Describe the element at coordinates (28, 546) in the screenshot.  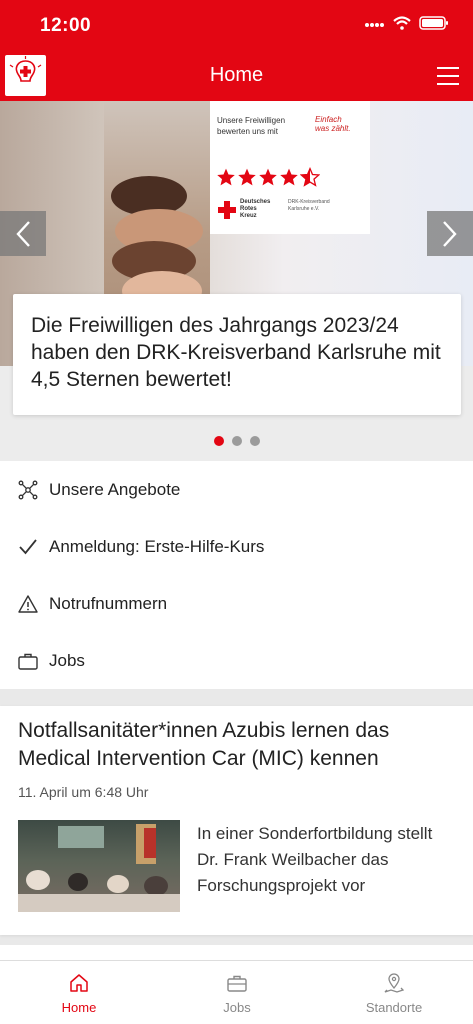
I see `checkmark-icon` at that location.